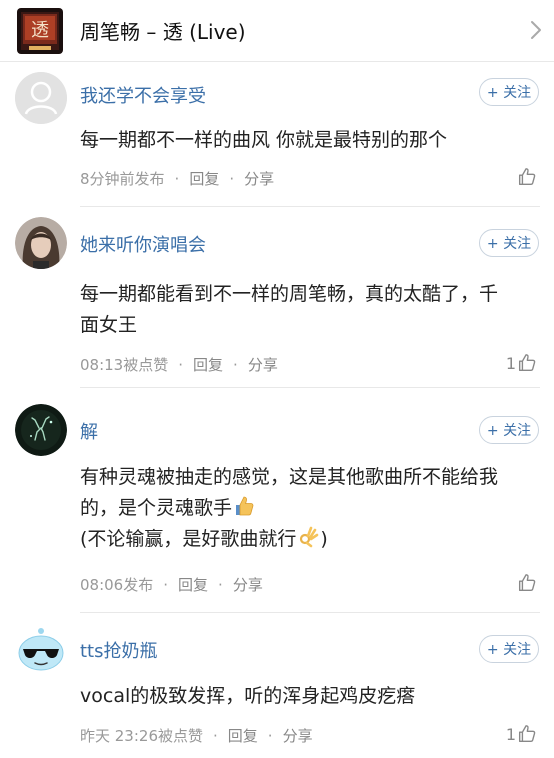  I want to click on comment-text-line2-end: ), so click(324, 539).